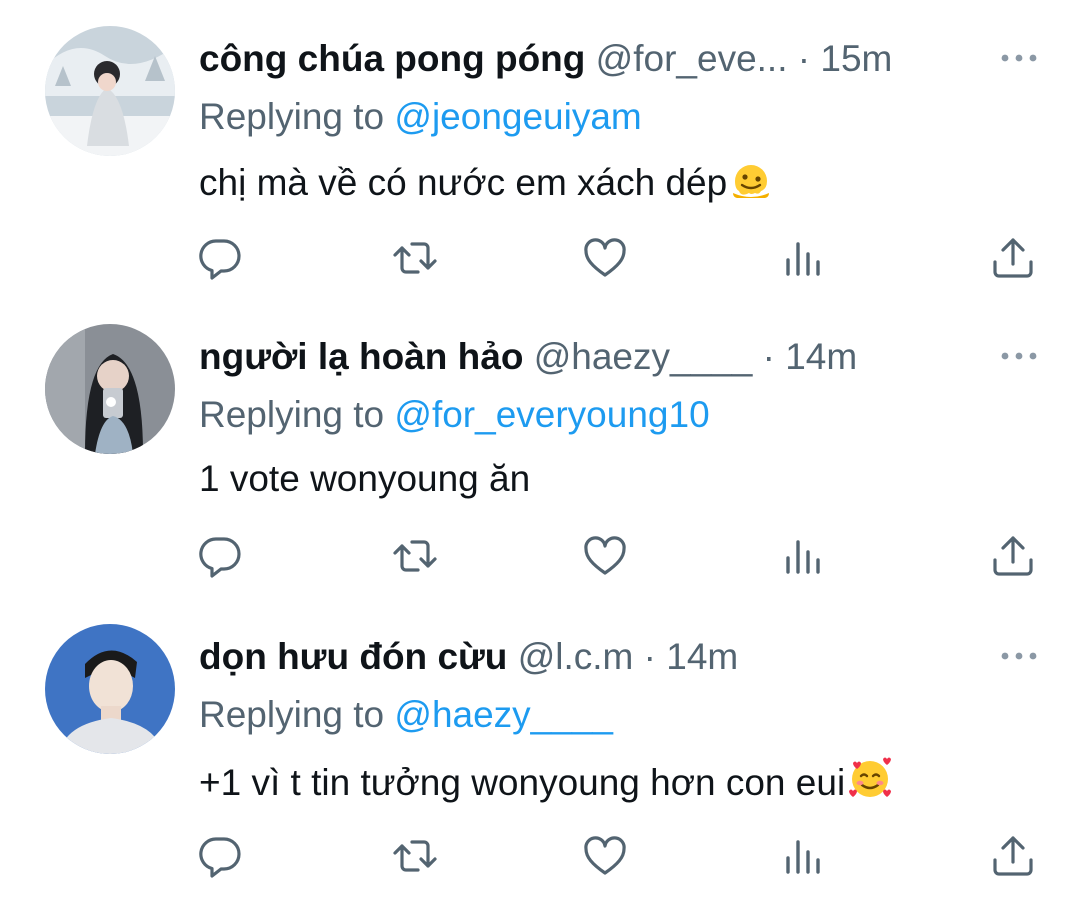 The height and width of the screenshot is (914, 1080). I want to click on display-name: công chúa pong póng, so click(392, 58).